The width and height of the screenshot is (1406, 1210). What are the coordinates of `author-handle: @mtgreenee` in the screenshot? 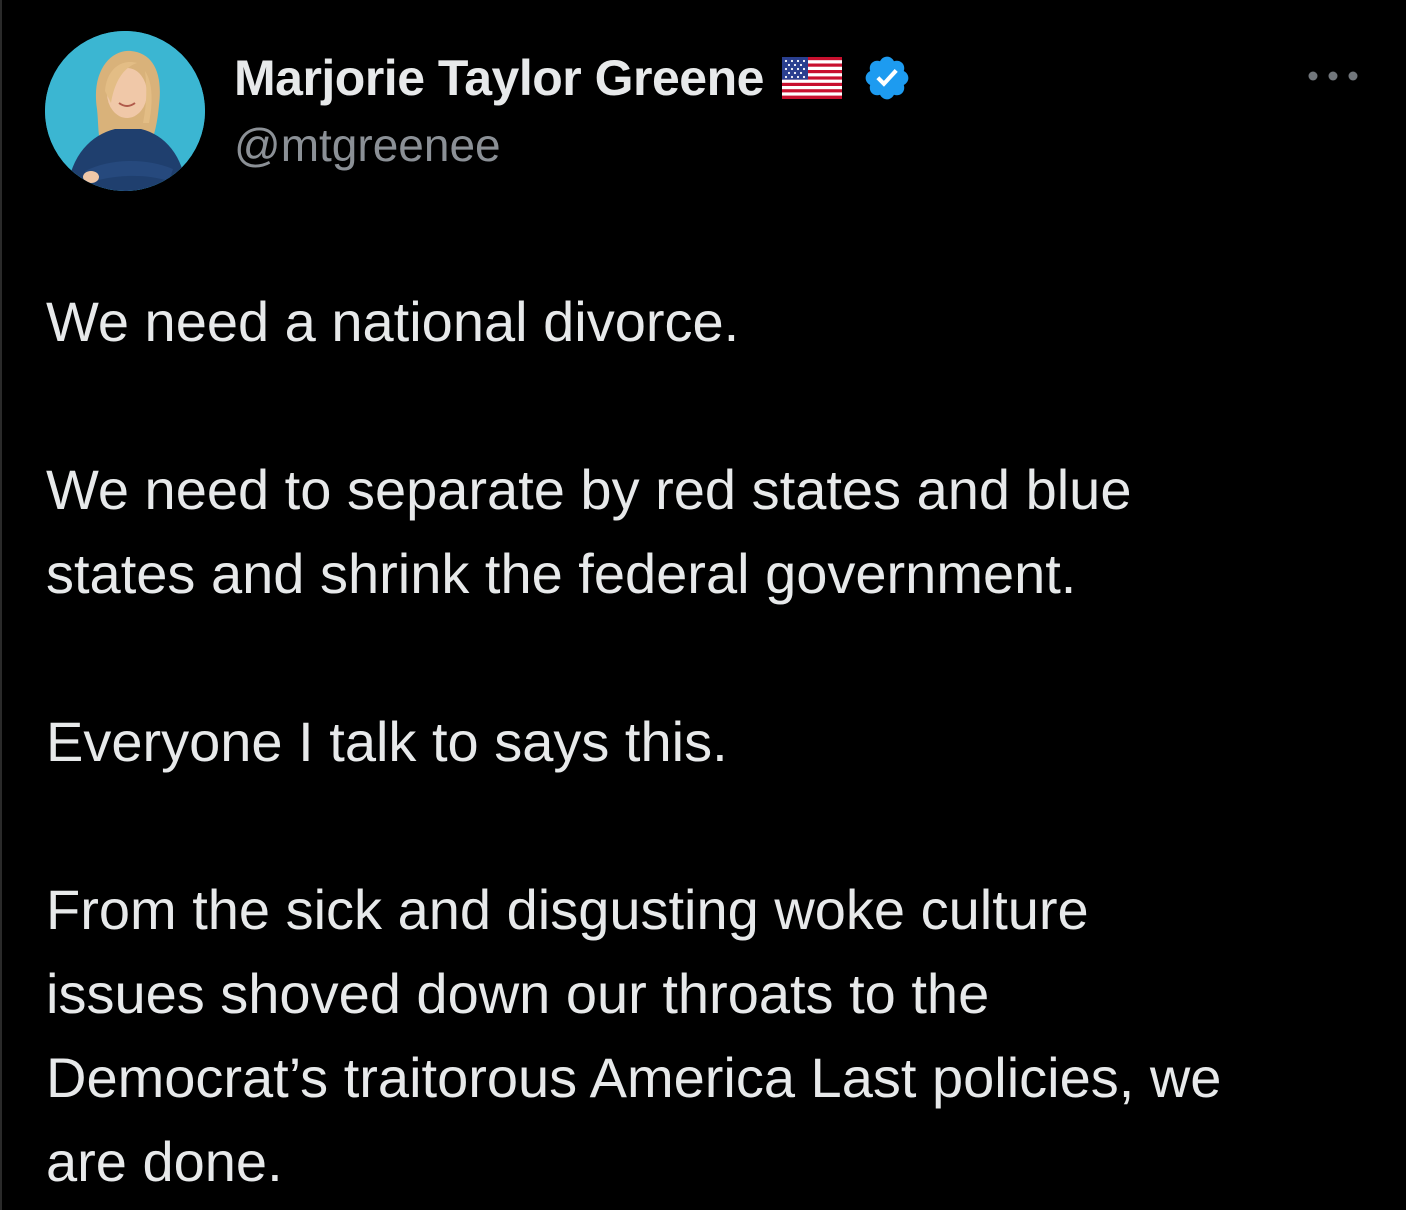 It's located at (367, 145).